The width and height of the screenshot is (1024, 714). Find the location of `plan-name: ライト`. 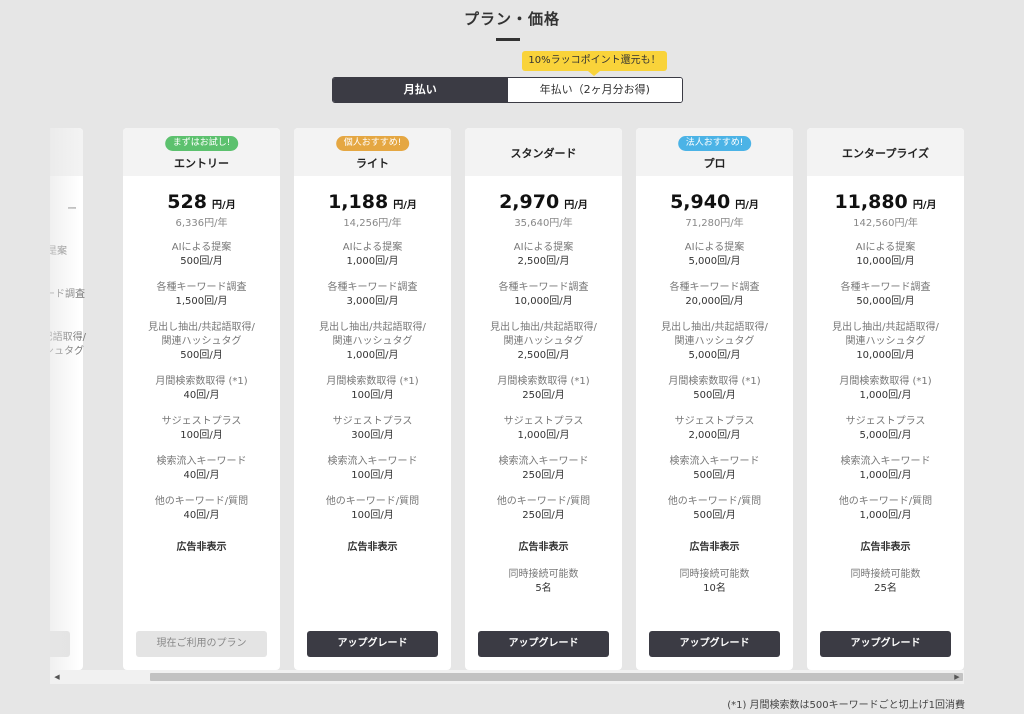

plan-name: ライト is located at coordinates (372, 163).